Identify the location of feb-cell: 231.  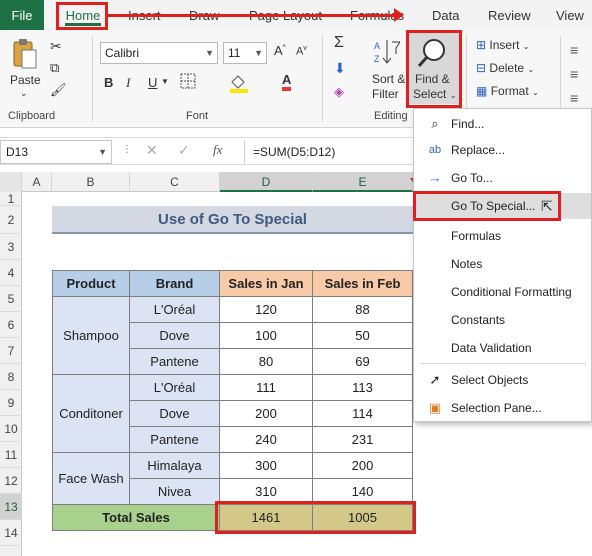
(362, 439).